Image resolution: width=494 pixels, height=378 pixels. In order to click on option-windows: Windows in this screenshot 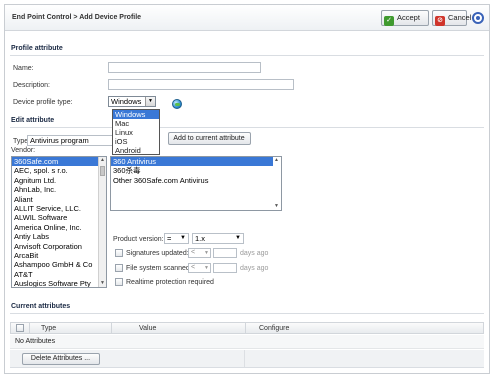, I will do `click(136, 114)`.